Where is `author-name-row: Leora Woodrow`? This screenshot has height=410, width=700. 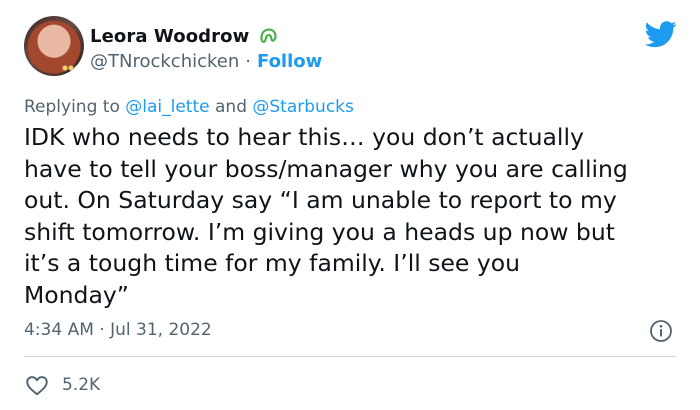
author-name-row: Leora Woodrow is located at coordinates (184, 36).